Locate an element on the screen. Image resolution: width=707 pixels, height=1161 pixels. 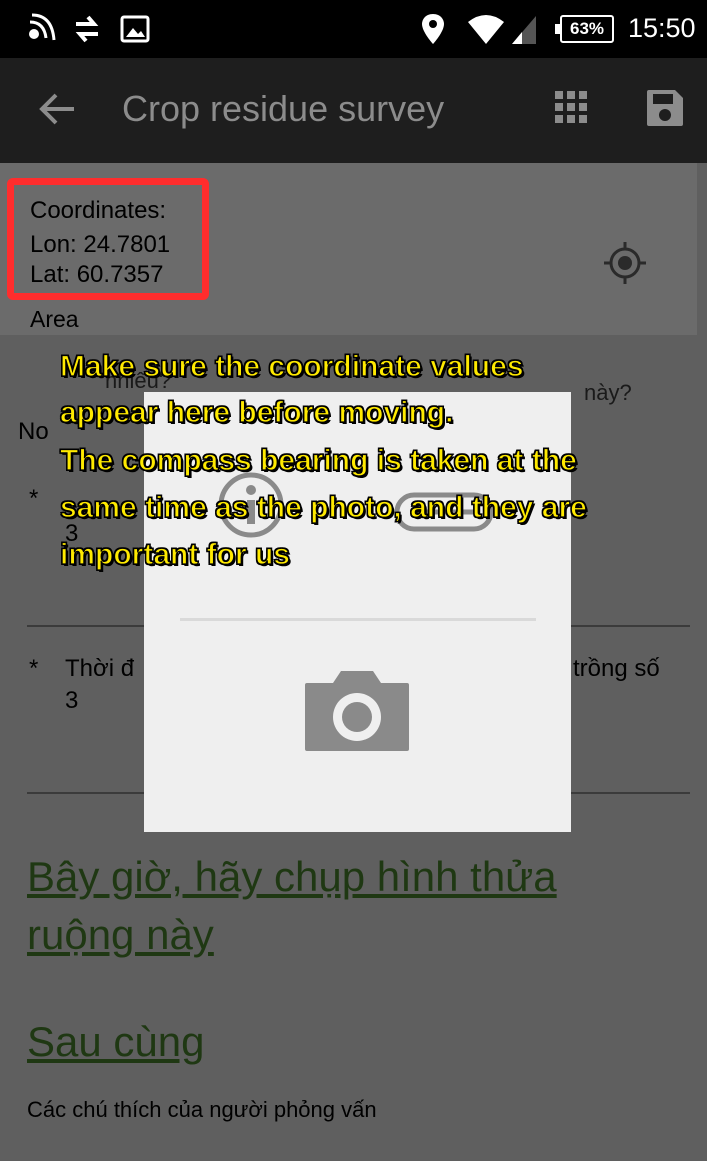
question-text: 3 is located at coordinates (72, 700).